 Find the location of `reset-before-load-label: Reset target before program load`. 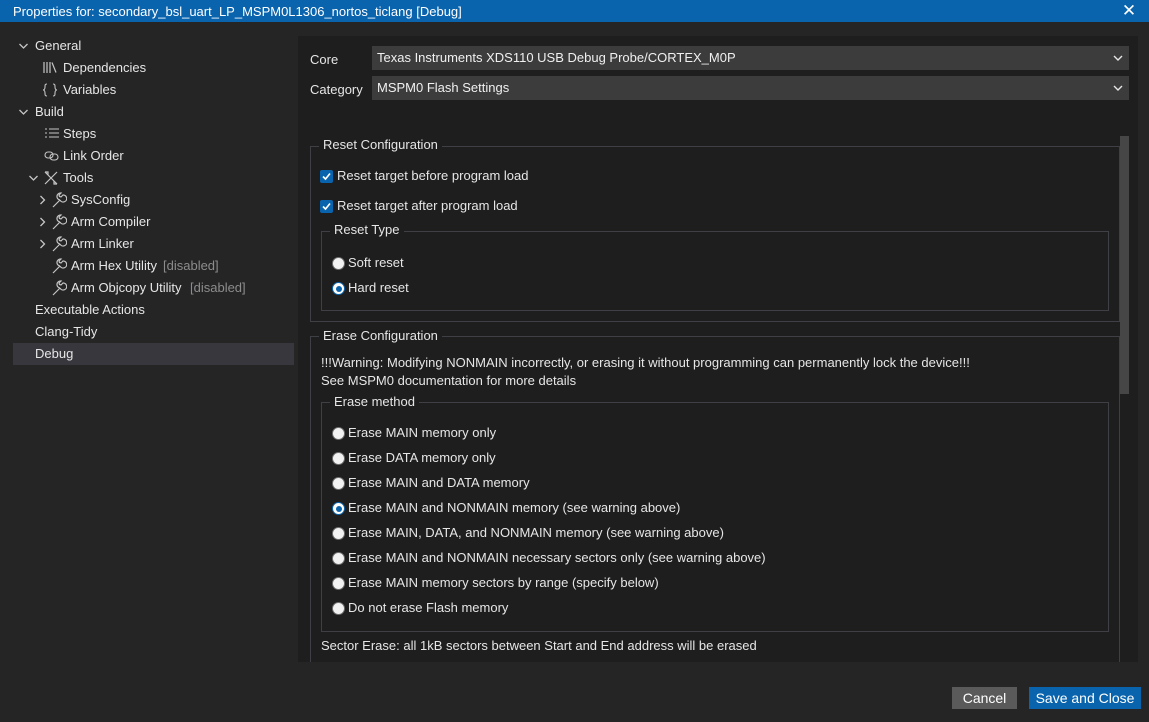

reset-before-load-label: Reset target before program load is located at coordinates (433, 175).